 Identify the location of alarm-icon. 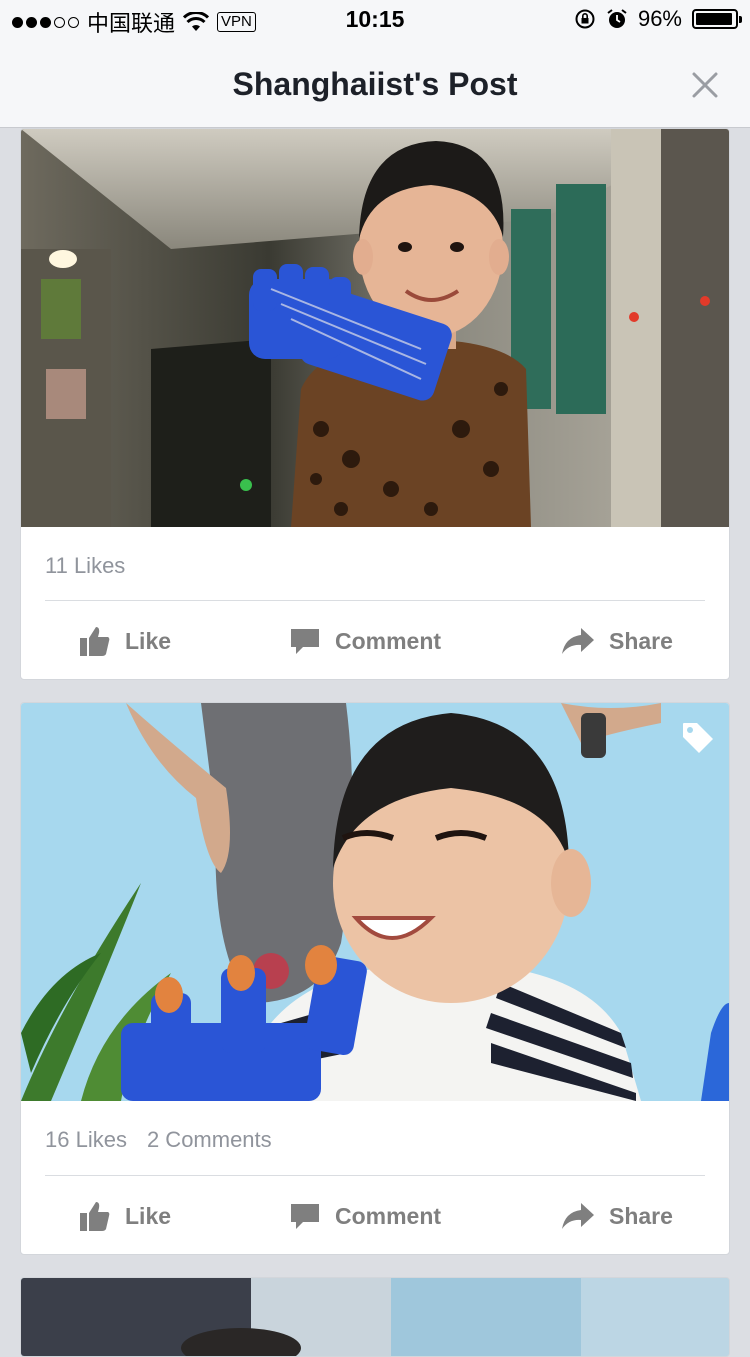
(617, 18).